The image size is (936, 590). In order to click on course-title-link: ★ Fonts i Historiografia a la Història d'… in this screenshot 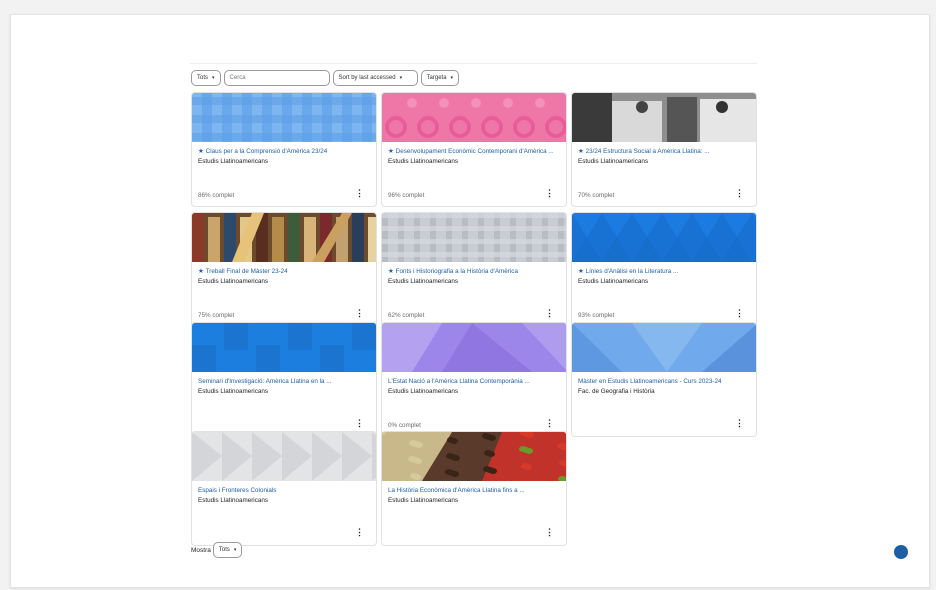, I will do `click(474, 272)`.